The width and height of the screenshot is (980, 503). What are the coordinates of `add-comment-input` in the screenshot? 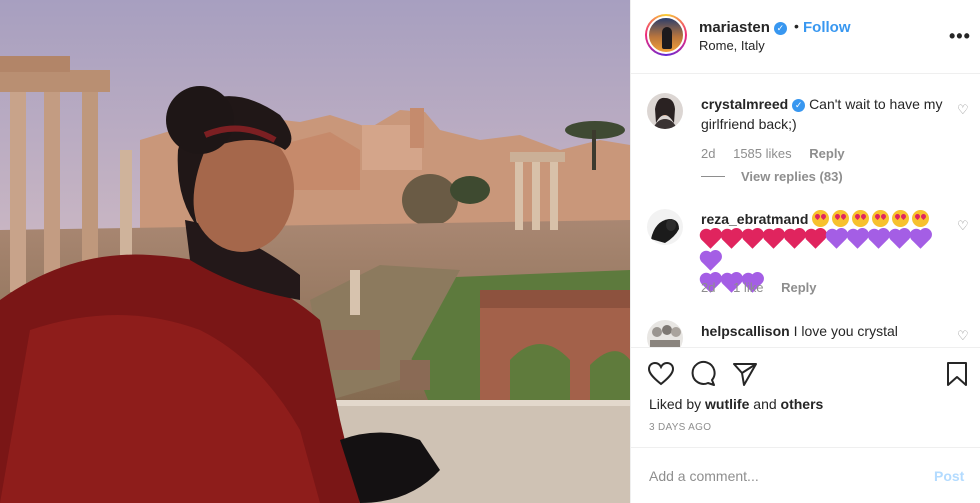 It's located at (784, 476).